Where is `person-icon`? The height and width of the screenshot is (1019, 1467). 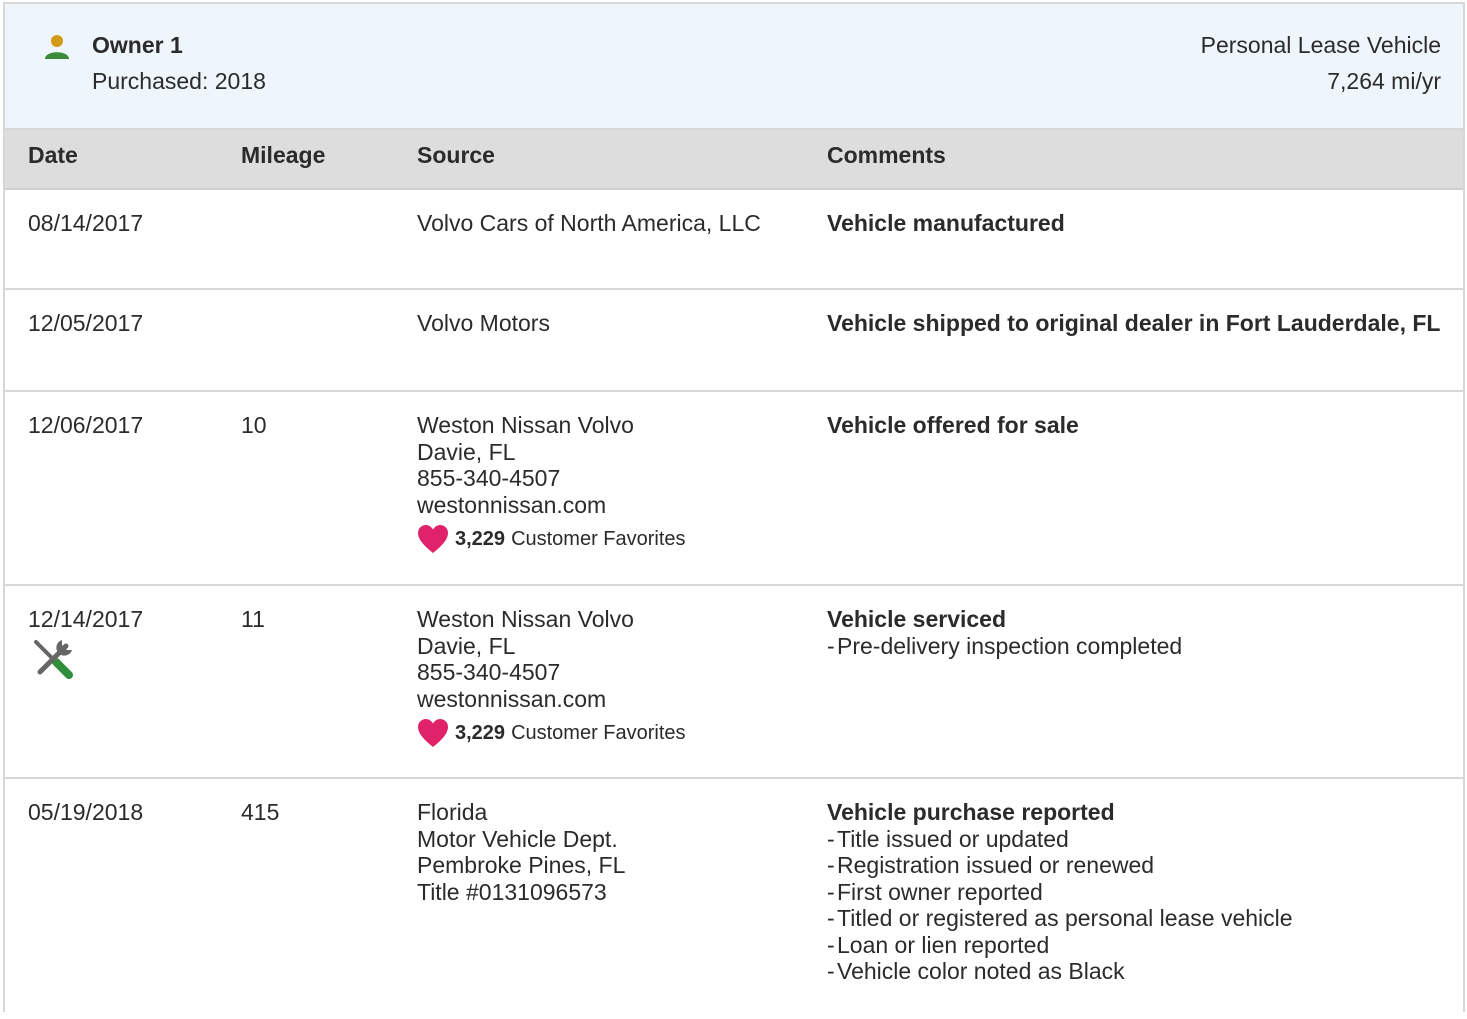
person-icon is located at coordinates (57, 47).